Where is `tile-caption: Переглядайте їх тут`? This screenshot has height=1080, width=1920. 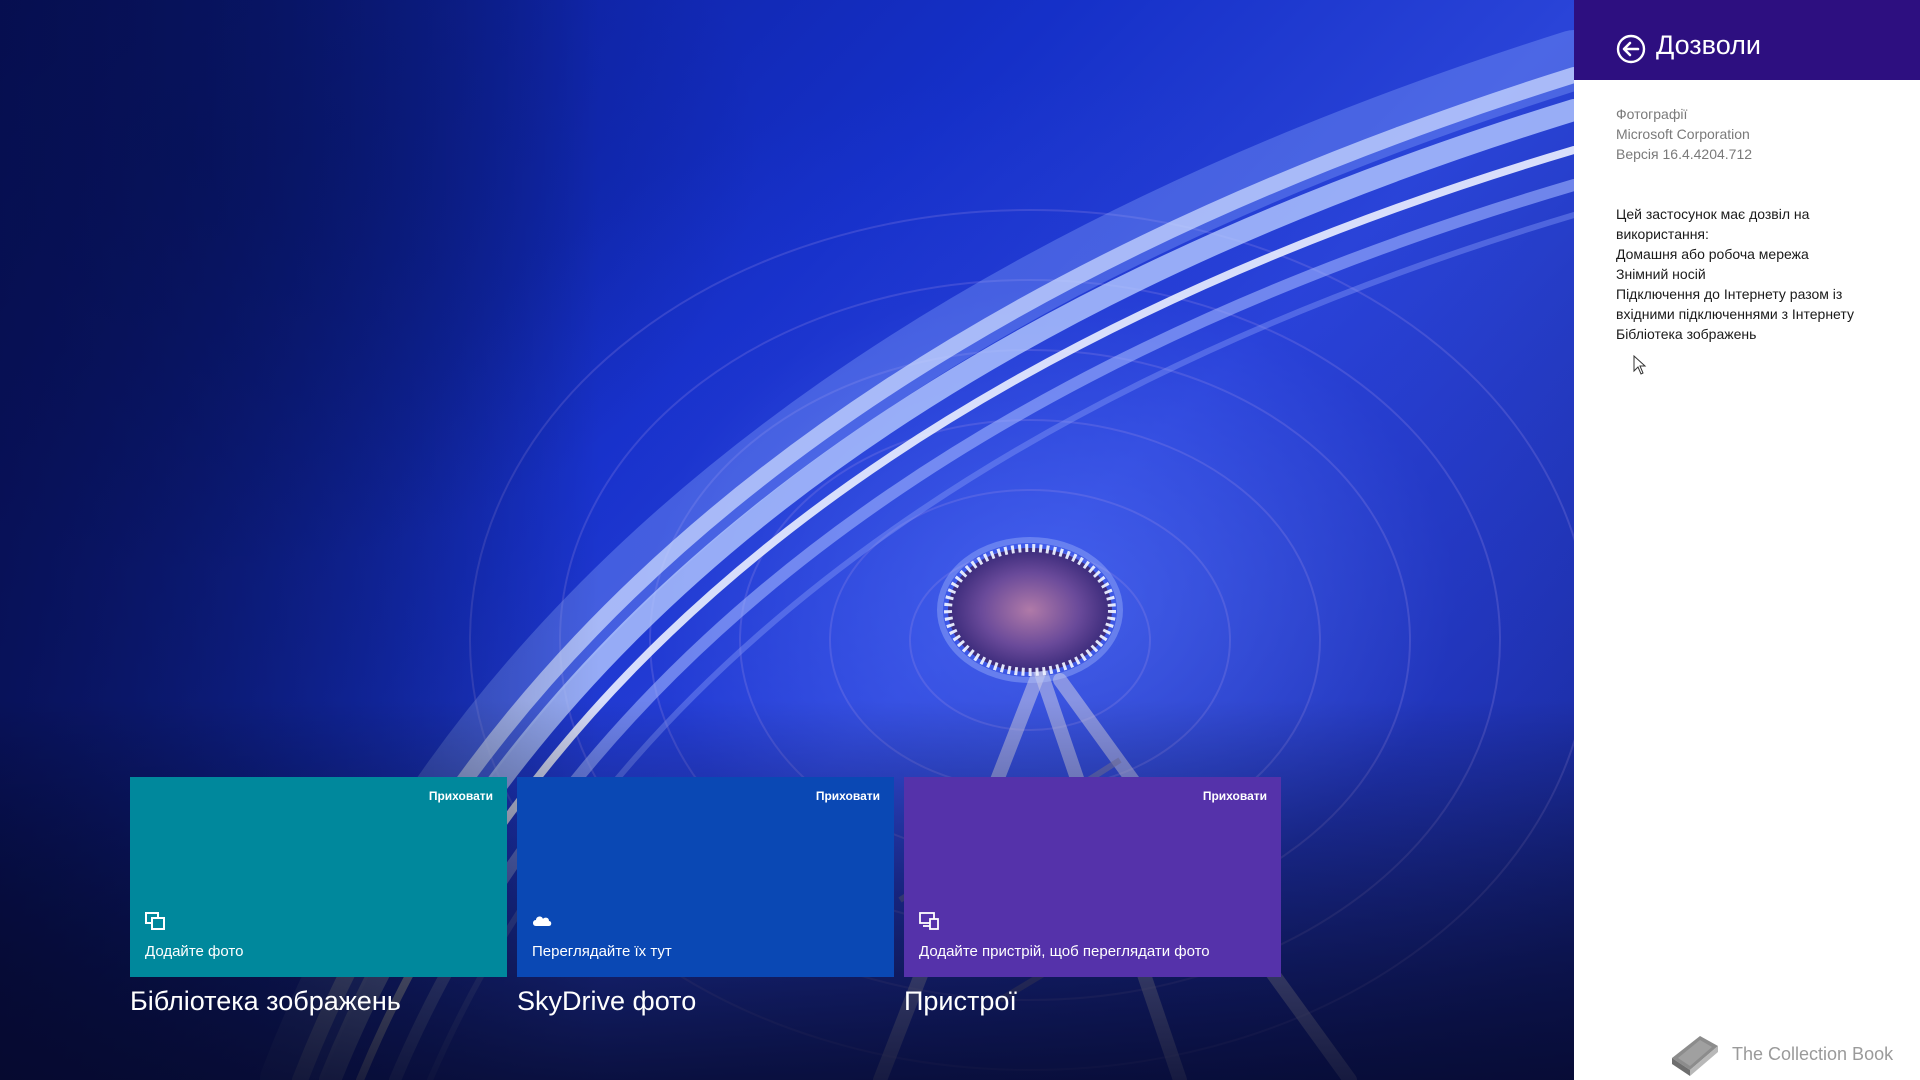 tile-caption: Переглядайте їх тут is located at coordinates (602, 951).